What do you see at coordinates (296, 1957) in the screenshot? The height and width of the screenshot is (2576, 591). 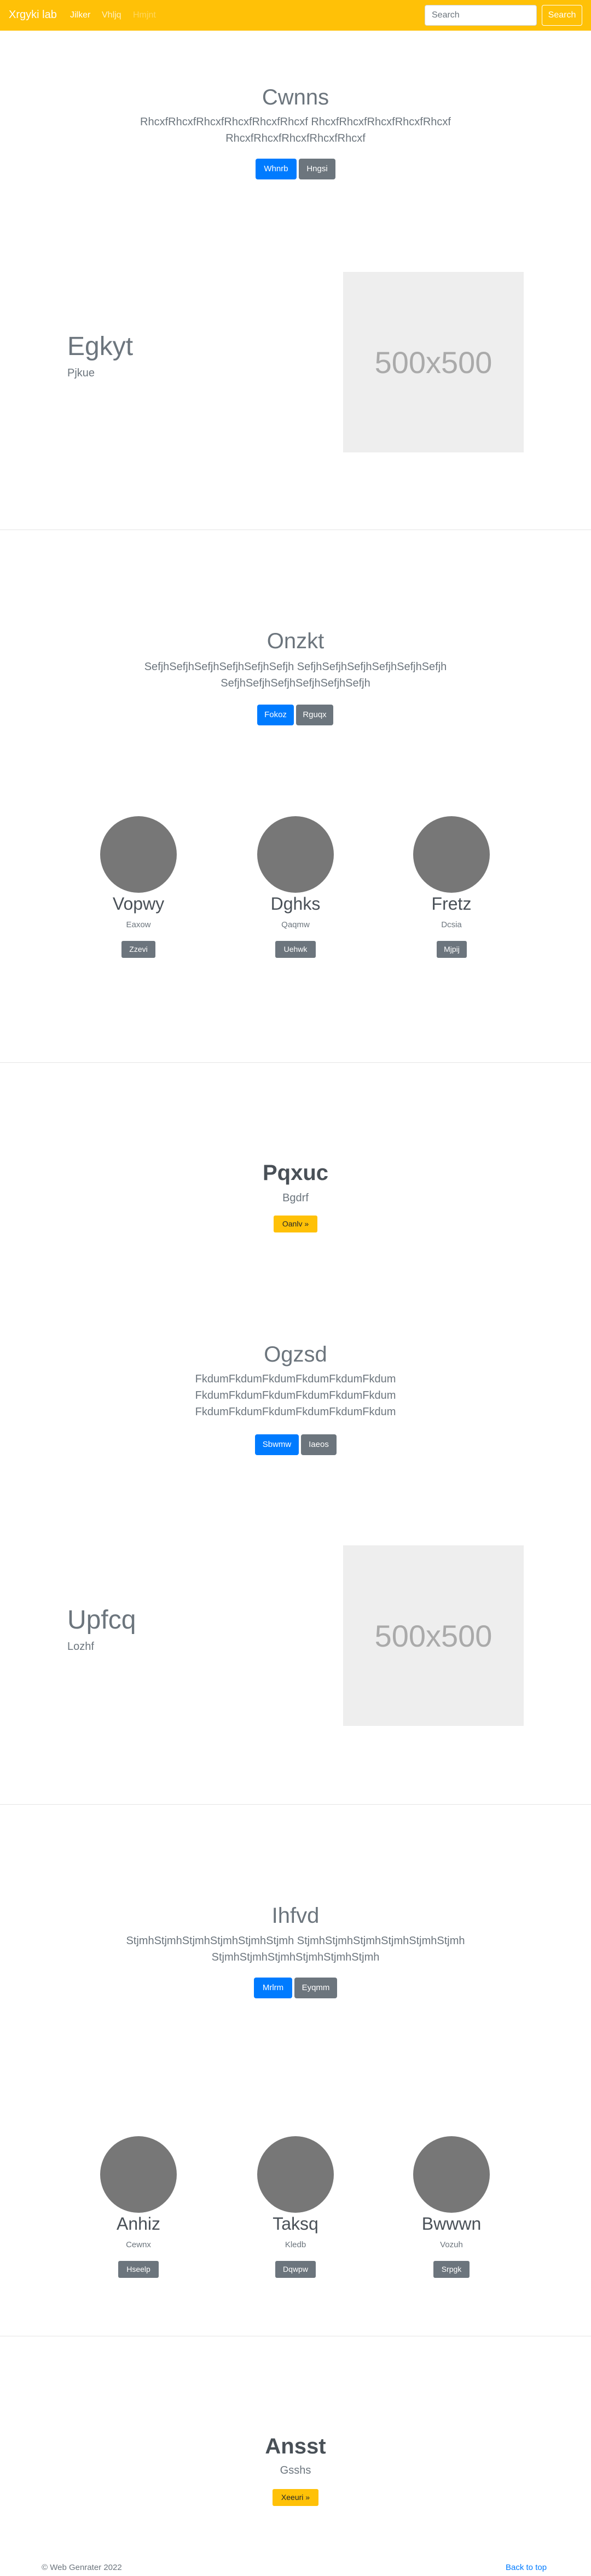 I see `hero-text-line: StjmhStjmhStjmhStjmhStjmhStjmh` at bounding box center [296, 1957].